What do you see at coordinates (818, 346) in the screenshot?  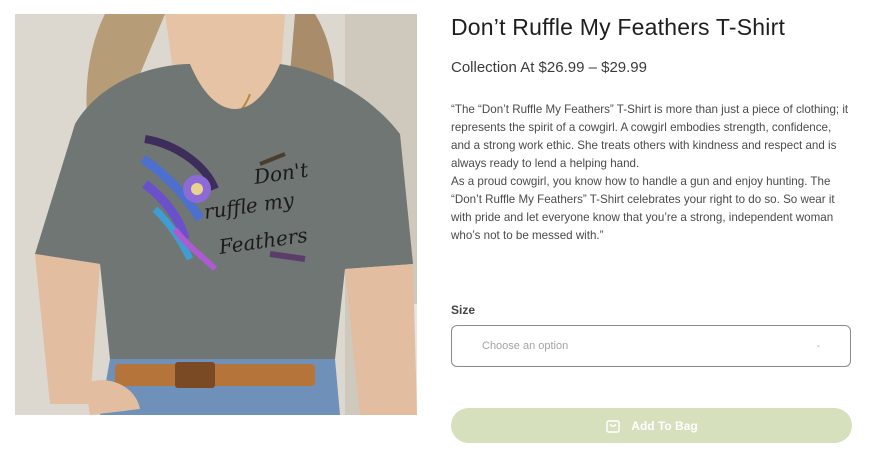 I see `chevron-down-icon: -` at bounding box center [818, 346].